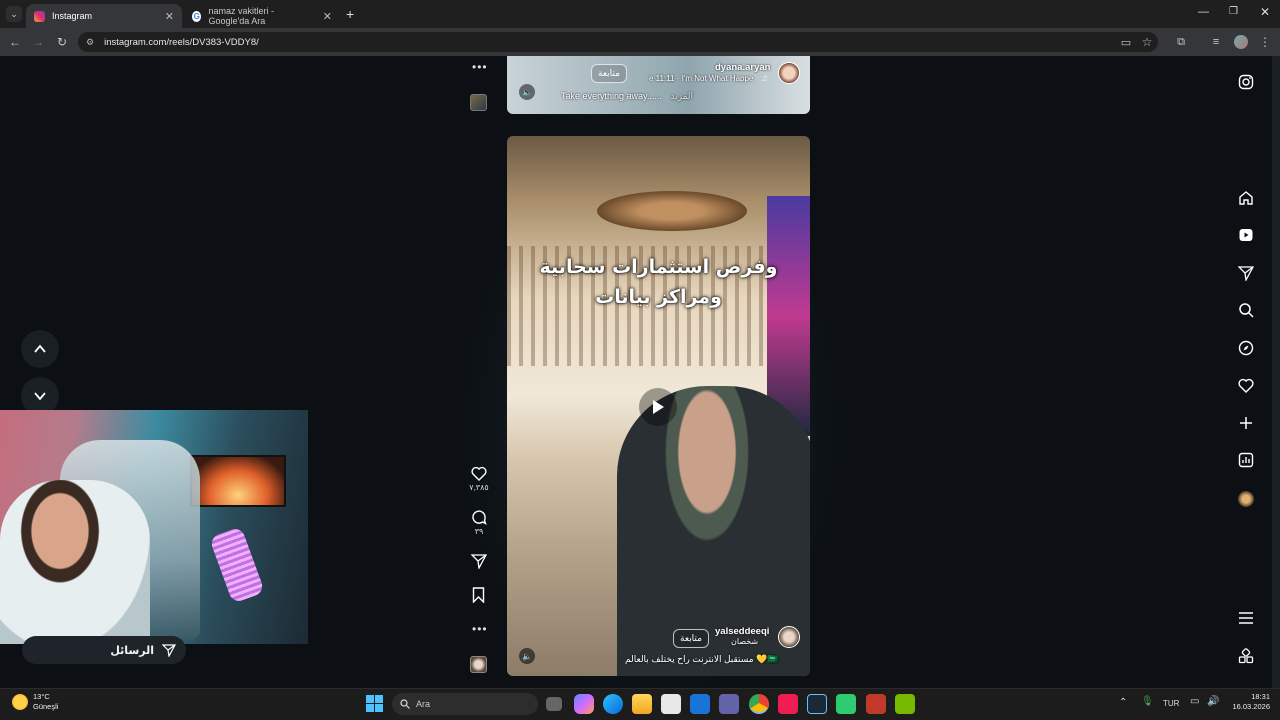  What do you see at coordinates (788, 704) in the screenshot?
I see `tiktok-icon` at bounding box center [788, 704].